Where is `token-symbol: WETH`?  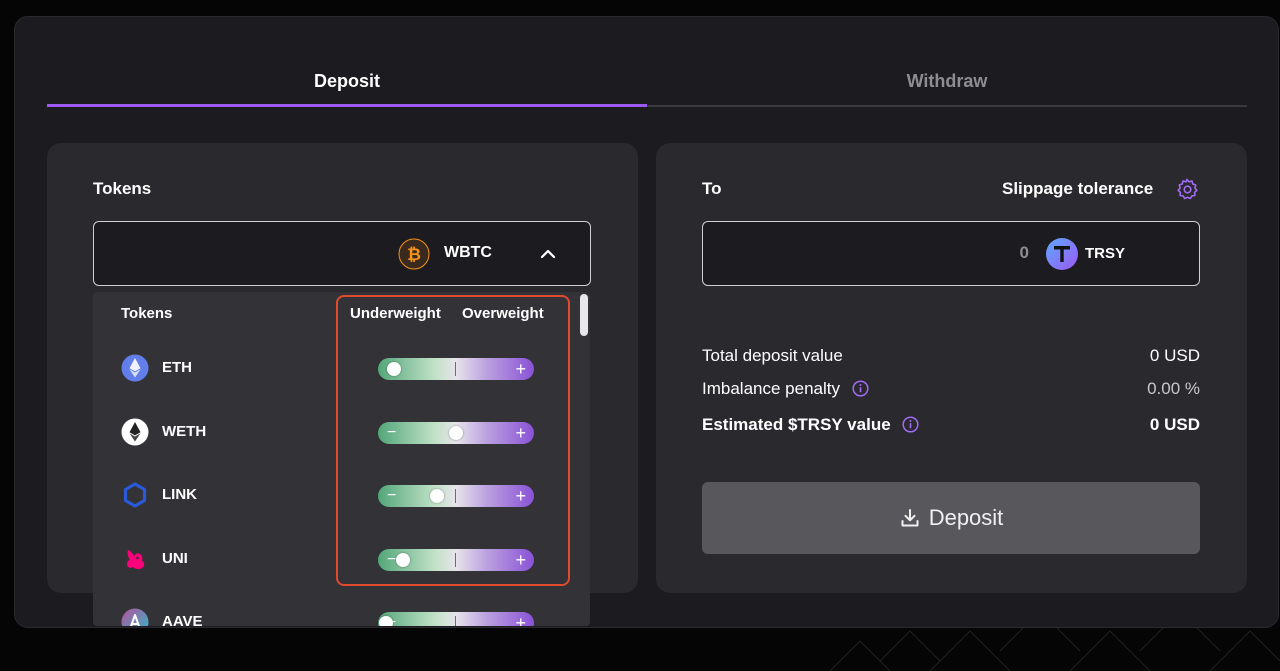 token-symbol: WETH is located at coordinates (184, 431).